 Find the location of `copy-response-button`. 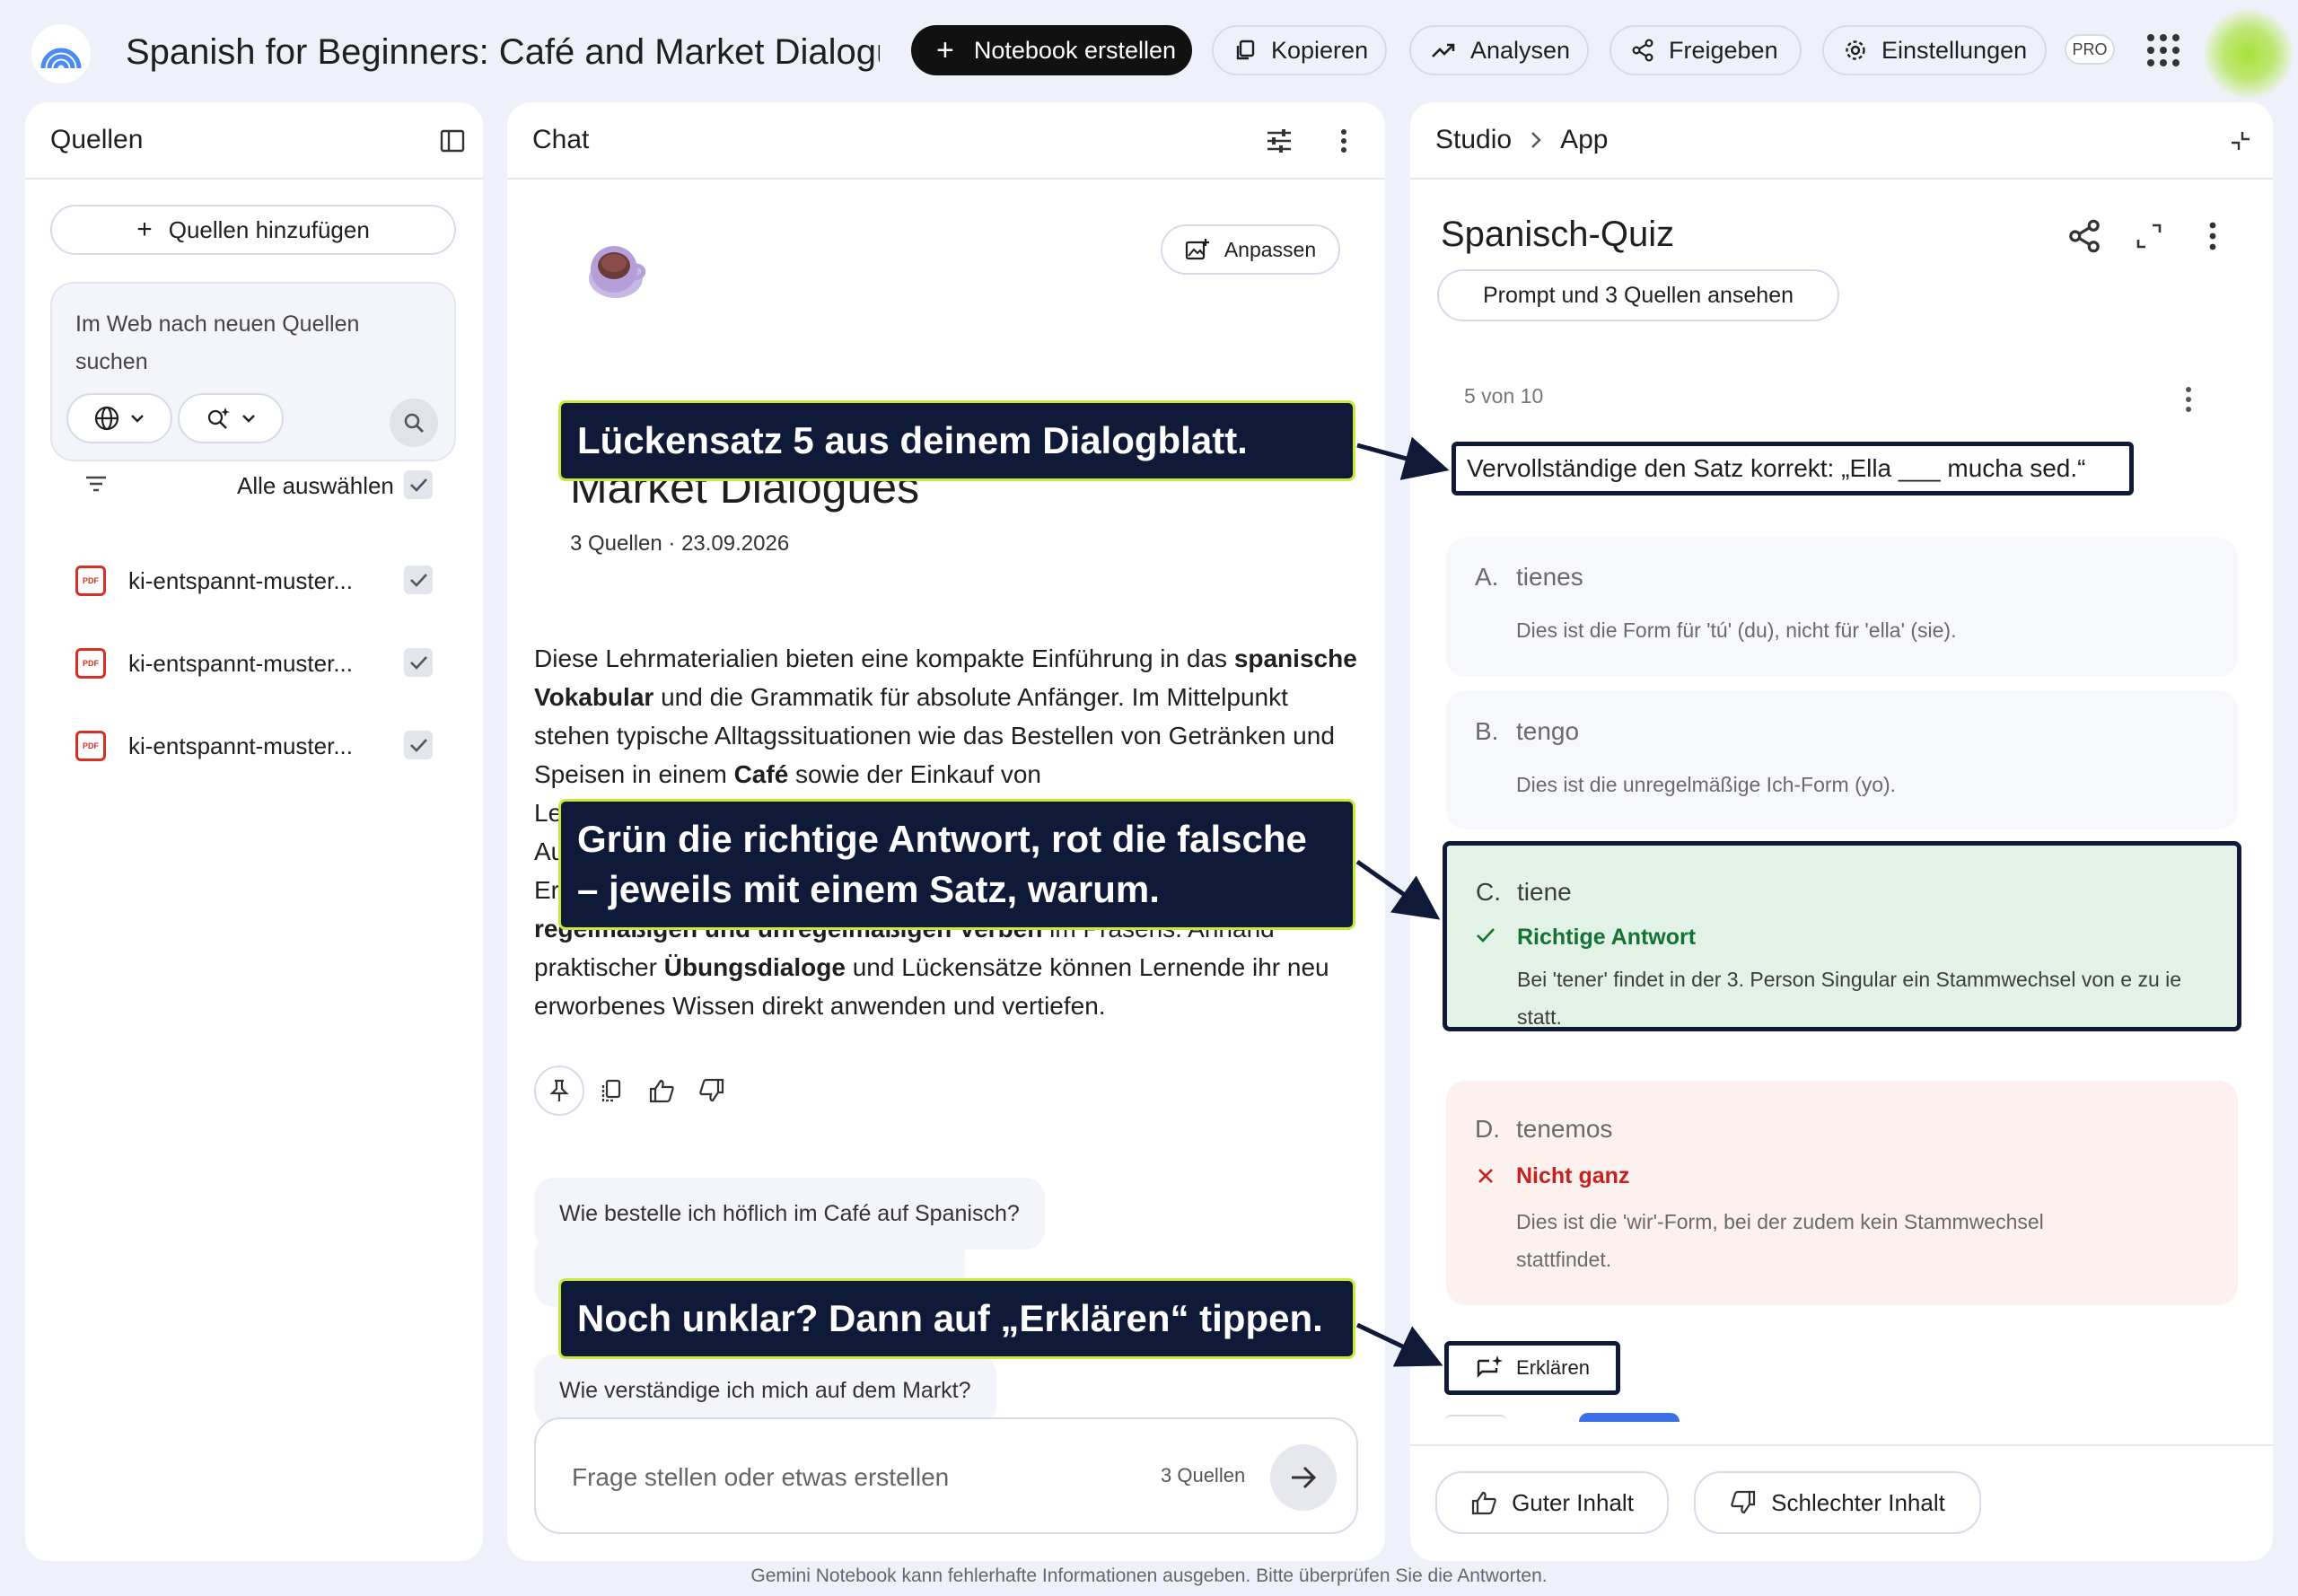

copy-response-button is located at coordinates (611, 1090).